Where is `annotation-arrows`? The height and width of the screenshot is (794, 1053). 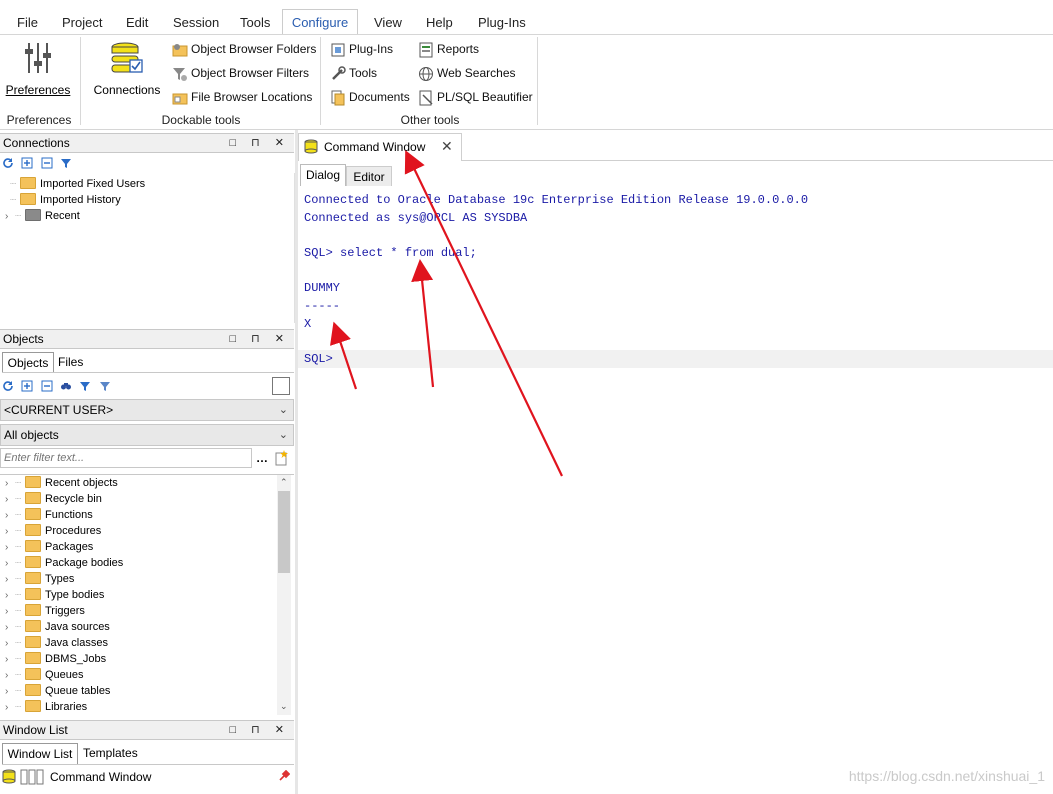 annotation-arrows is located at coordinates (446, 313).